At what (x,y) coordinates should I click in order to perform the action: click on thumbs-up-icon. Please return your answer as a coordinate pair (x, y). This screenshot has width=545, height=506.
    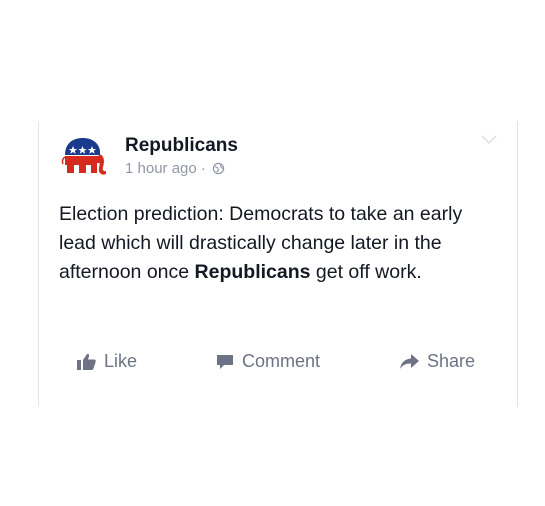
    Looking at the image, I should click on (86, 361).